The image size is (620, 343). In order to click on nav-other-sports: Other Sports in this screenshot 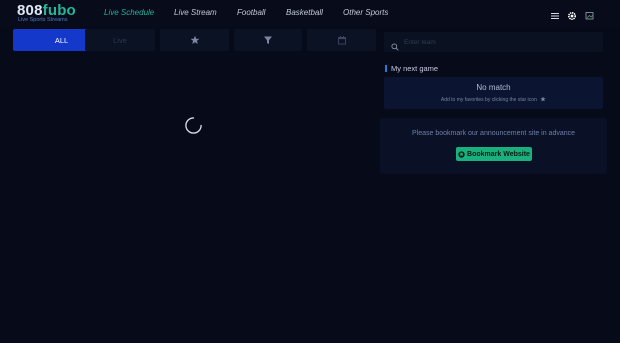, I will do `click(365, 12)`.